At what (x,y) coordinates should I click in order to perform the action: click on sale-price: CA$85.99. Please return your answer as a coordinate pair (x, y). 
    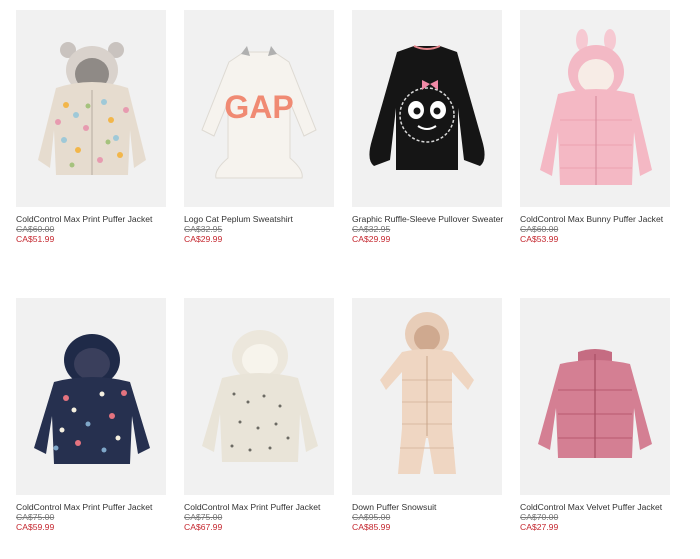
    Looking at the image, I should click on (371, 527).